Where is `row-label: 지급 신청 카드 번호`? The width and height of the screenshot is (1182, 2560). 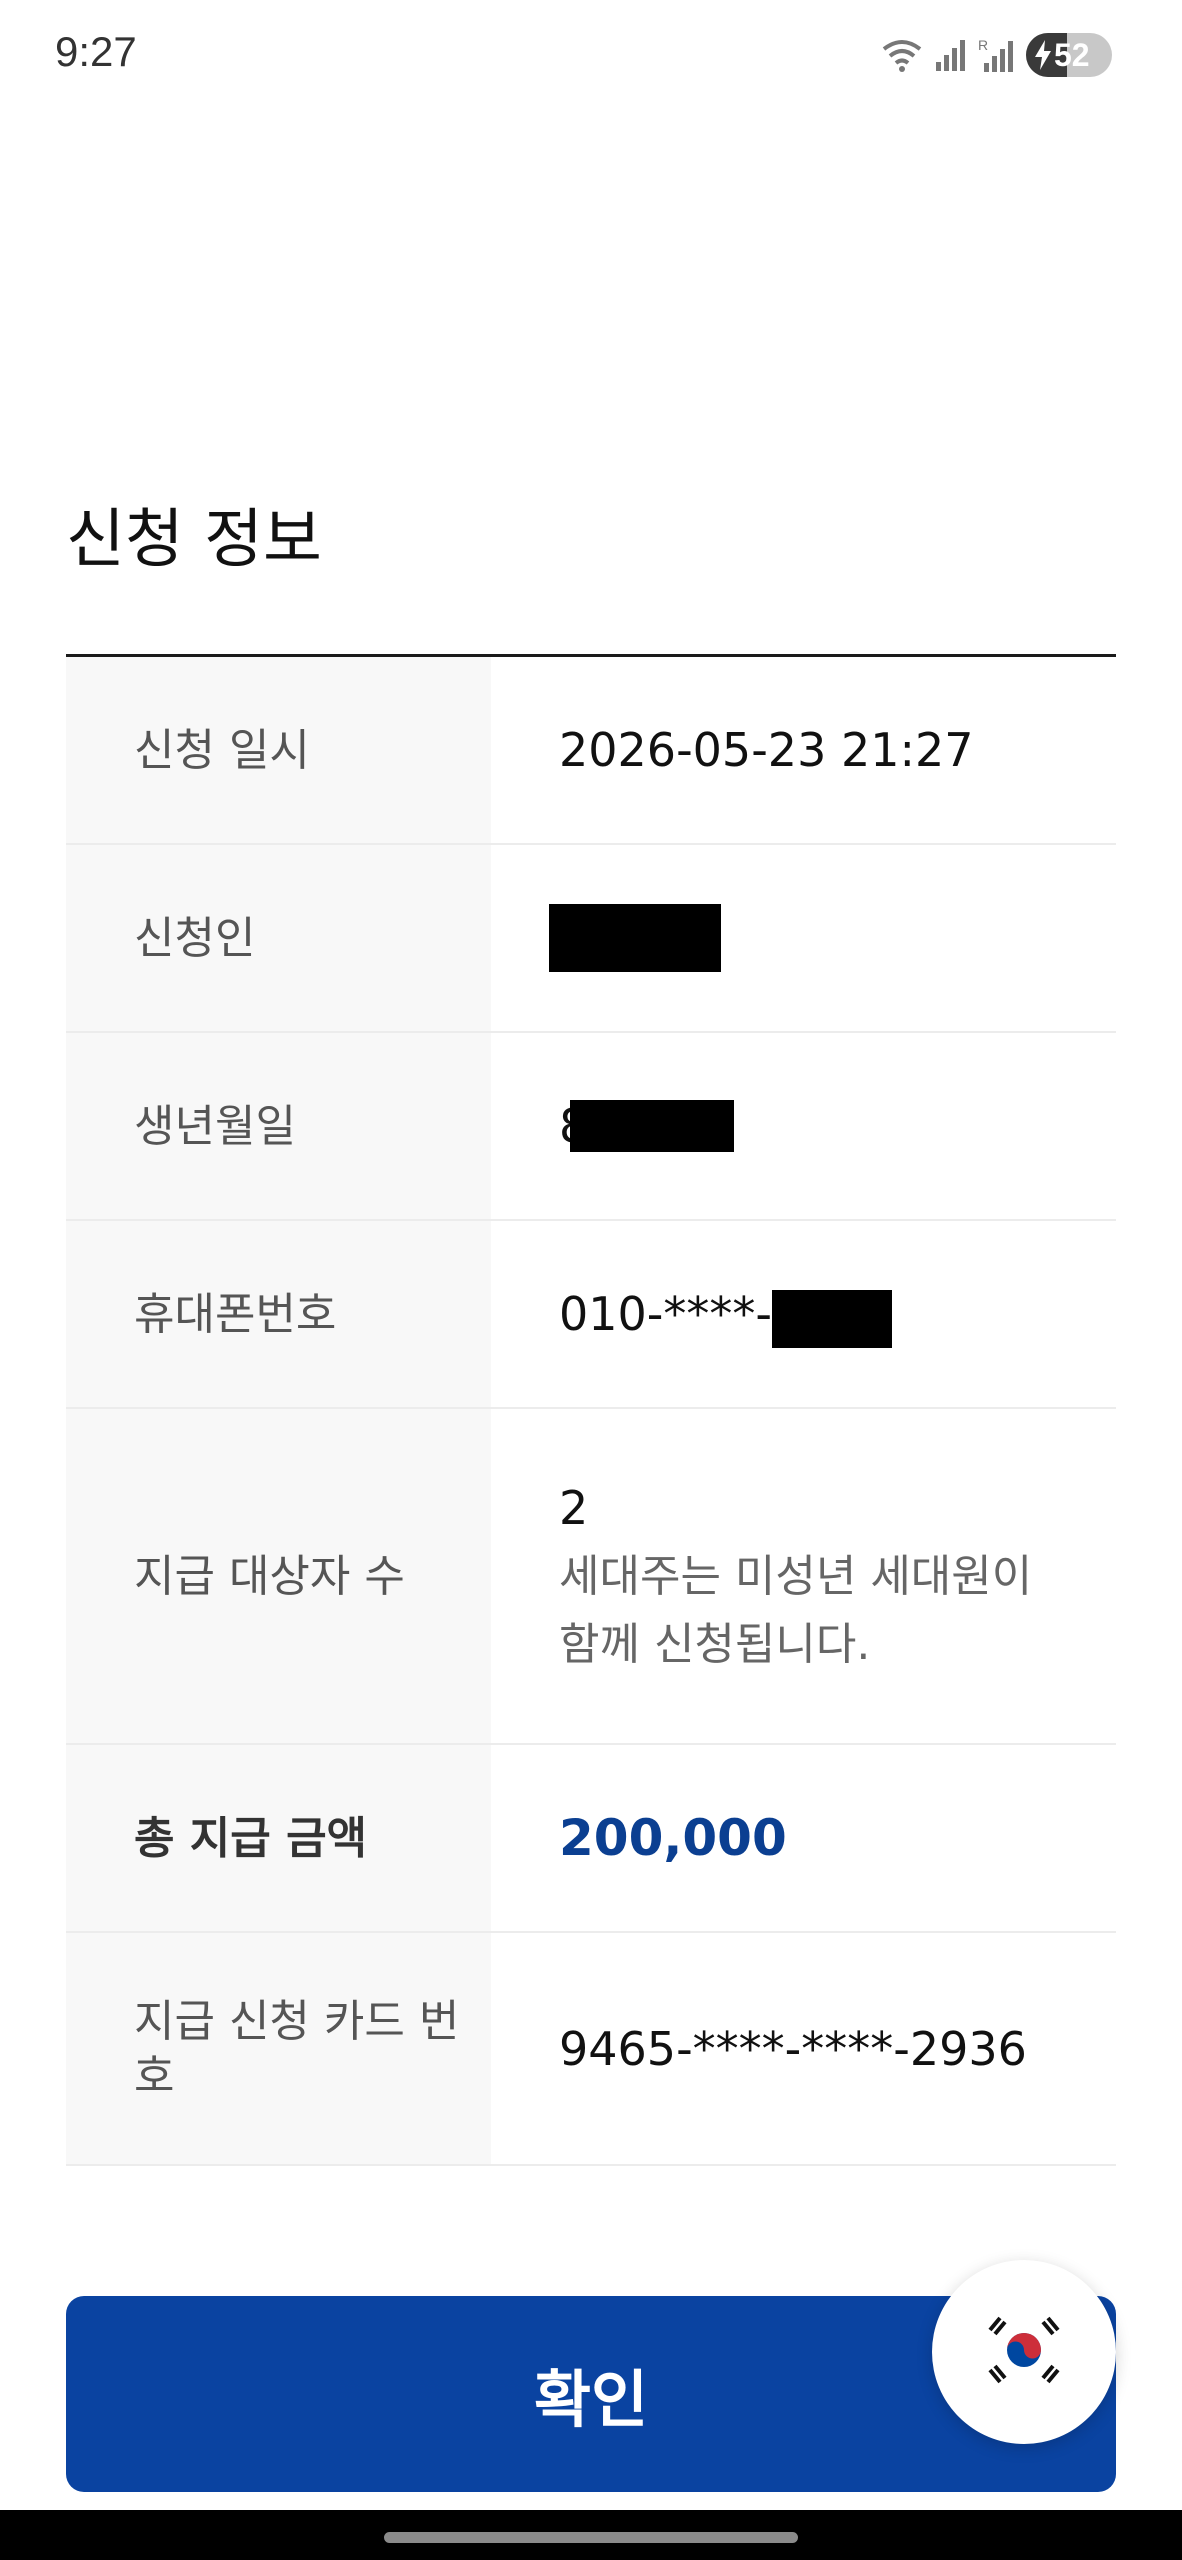 row-label: 지급 신청 카드 번호 is located at coordinates (278, 2048).